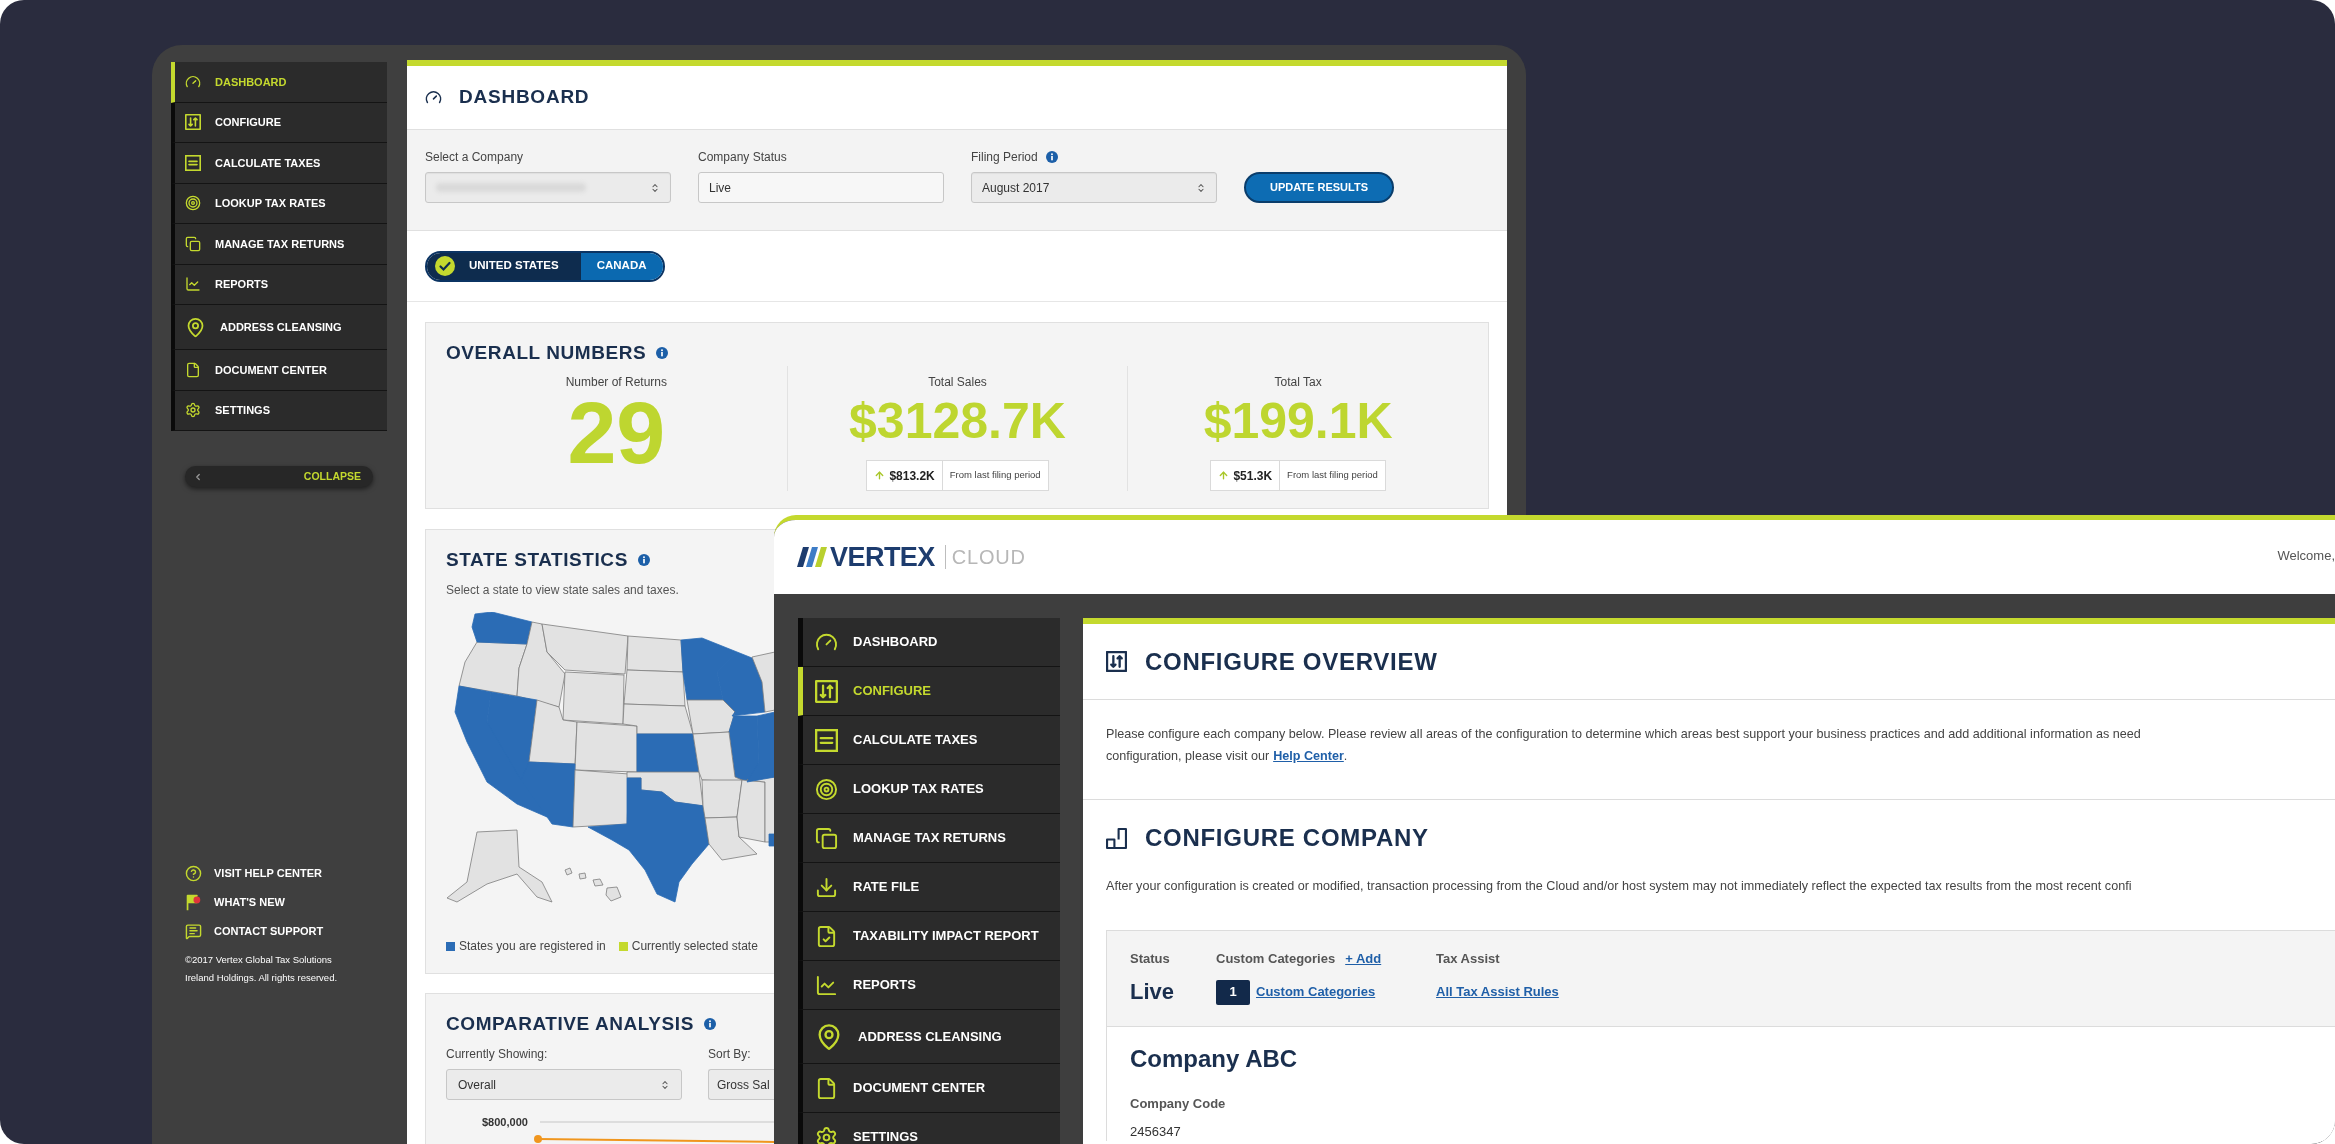 The image size is (2335, 1144). Describe the element at coordinates (929, 936) in the screenshot. I see `sidebar-item: TAXABILITY IMPACT REPORT` at that location.